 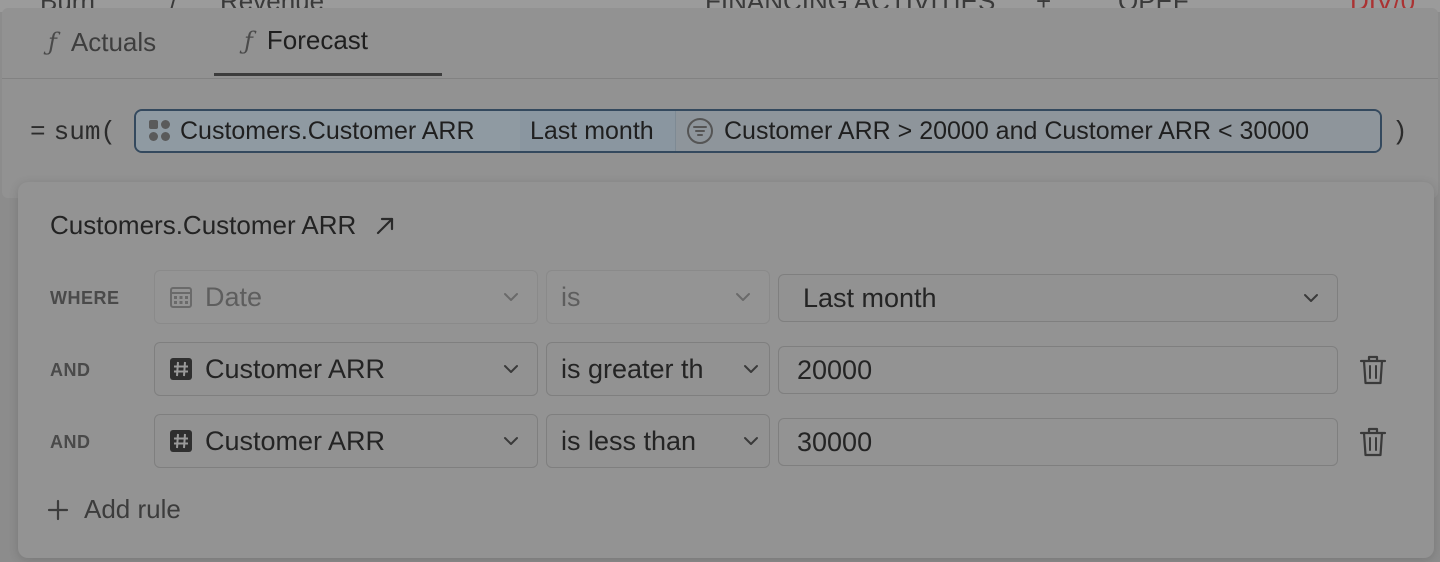 I want to click on equals-sign: =, so click(x=38, y=132).